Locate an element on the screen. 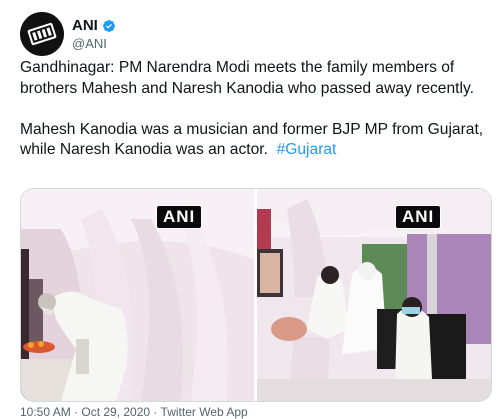 The width and height of the screenshot is (500, 419). hashtag-link: #Gujarat is located at coordinates (307, 149).